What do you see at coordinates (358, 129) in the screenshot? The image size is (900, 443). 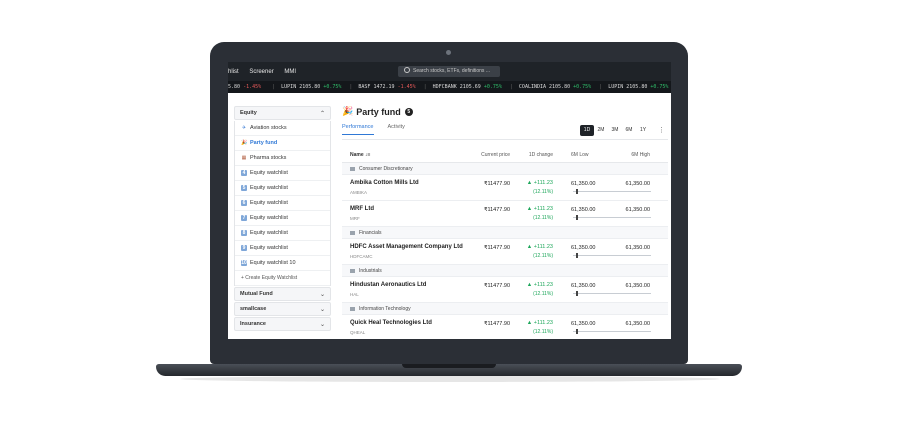 I see `tab-performance: Performance` at bounding box center [358, 129].